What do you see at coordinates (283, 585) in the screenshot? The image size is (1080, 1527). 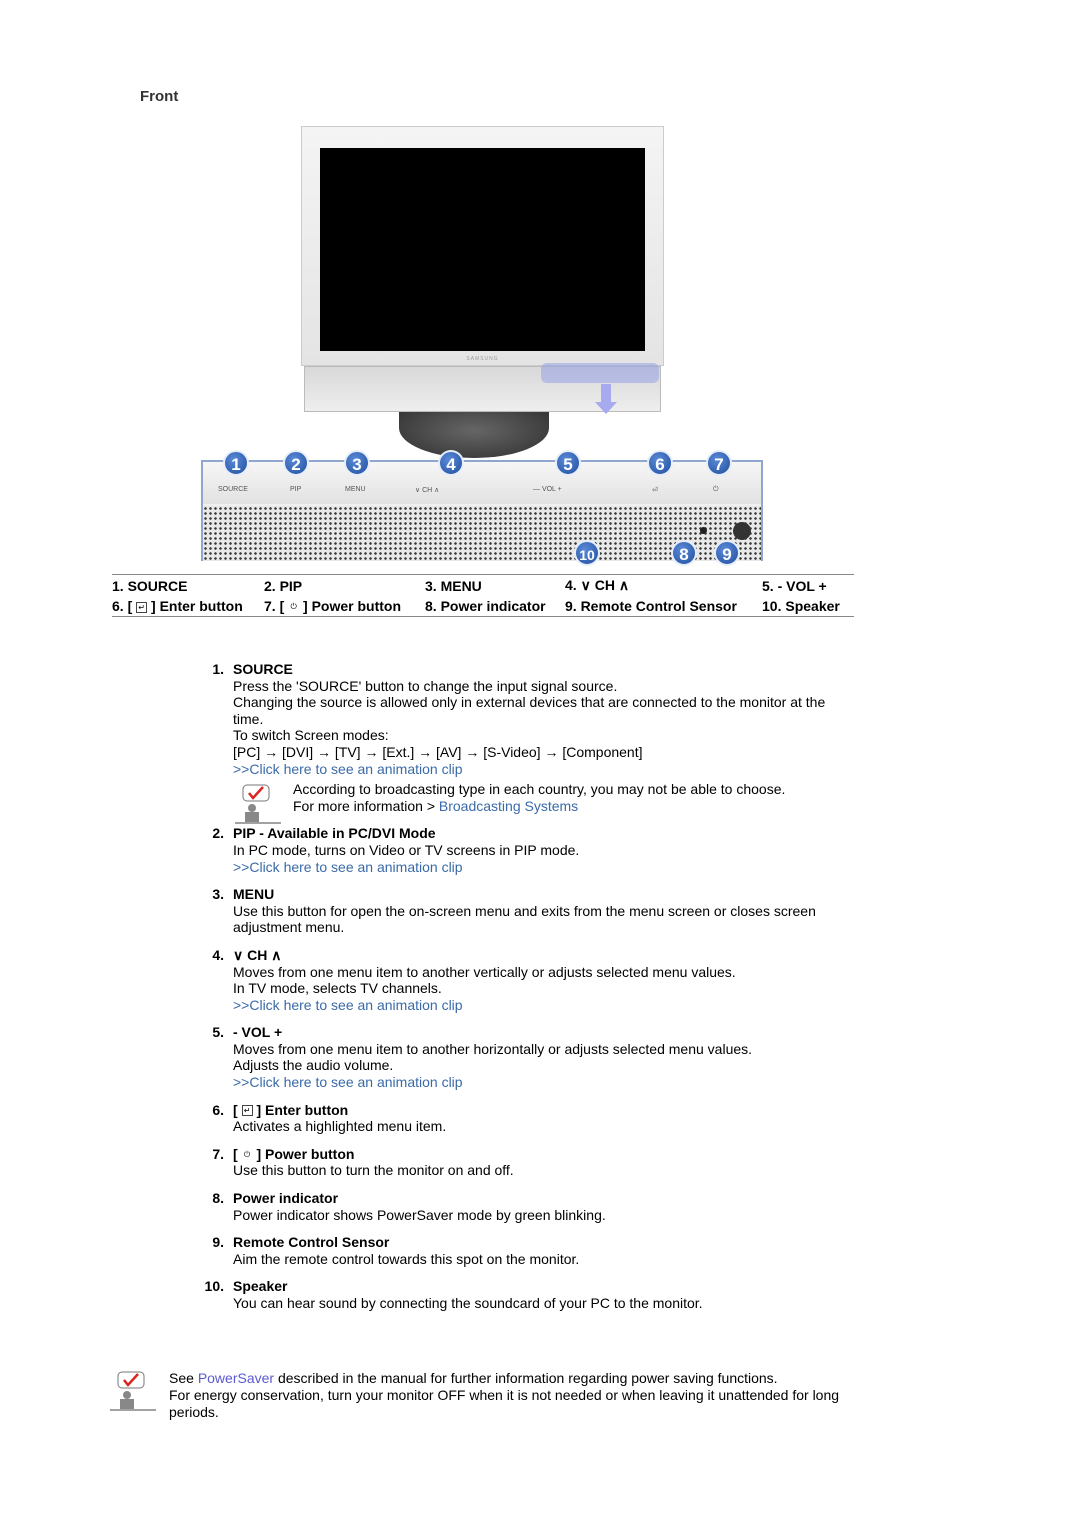 I see `legend-pip: 2. PIP` at bounding box center [283, 585].